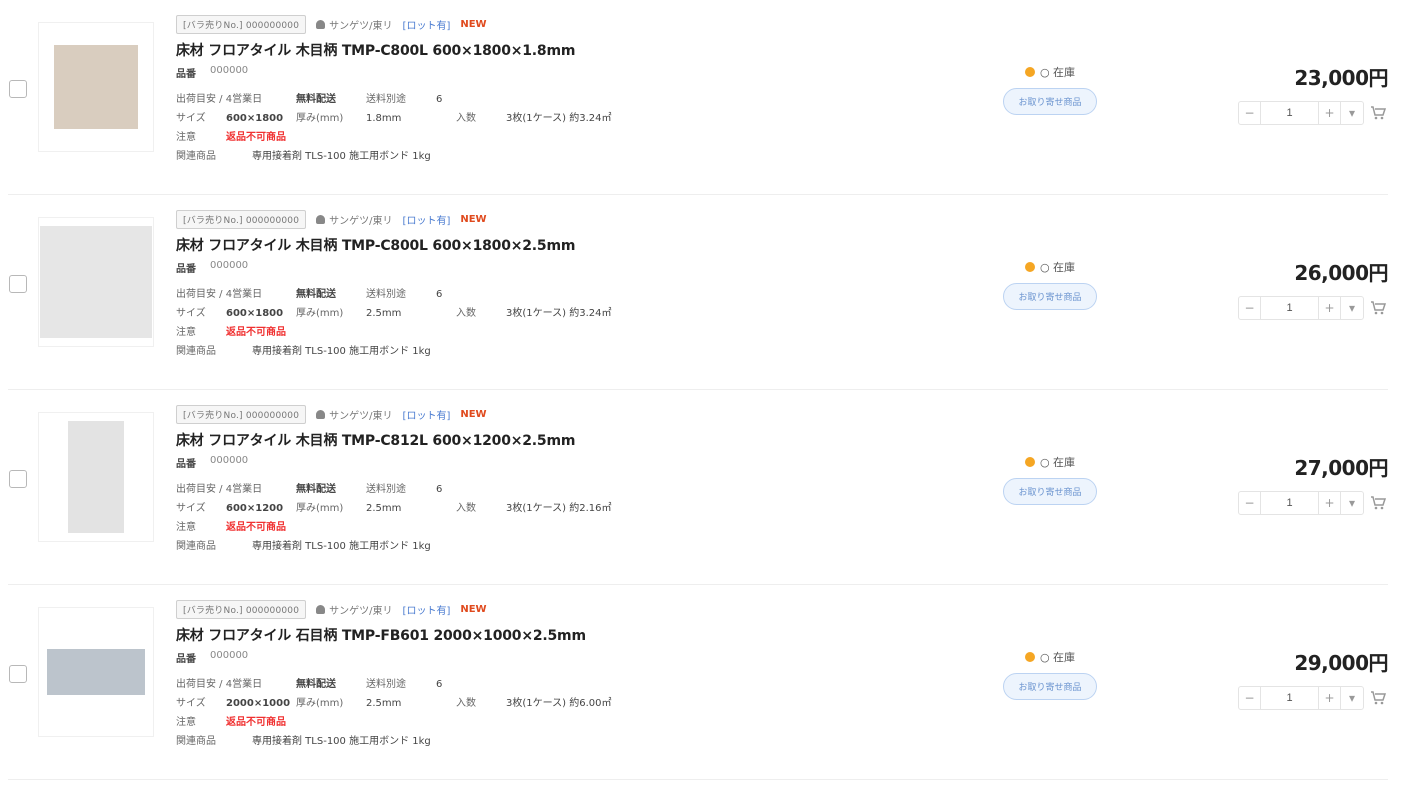 This screenshot has height=788, width=1408. Describe the element at coordinates (436, 635) in the screenshot. I see `product-title: 床材 フロアタイル 石目柄 TMP-FB601 2000×1000×2.5mm` at that location.